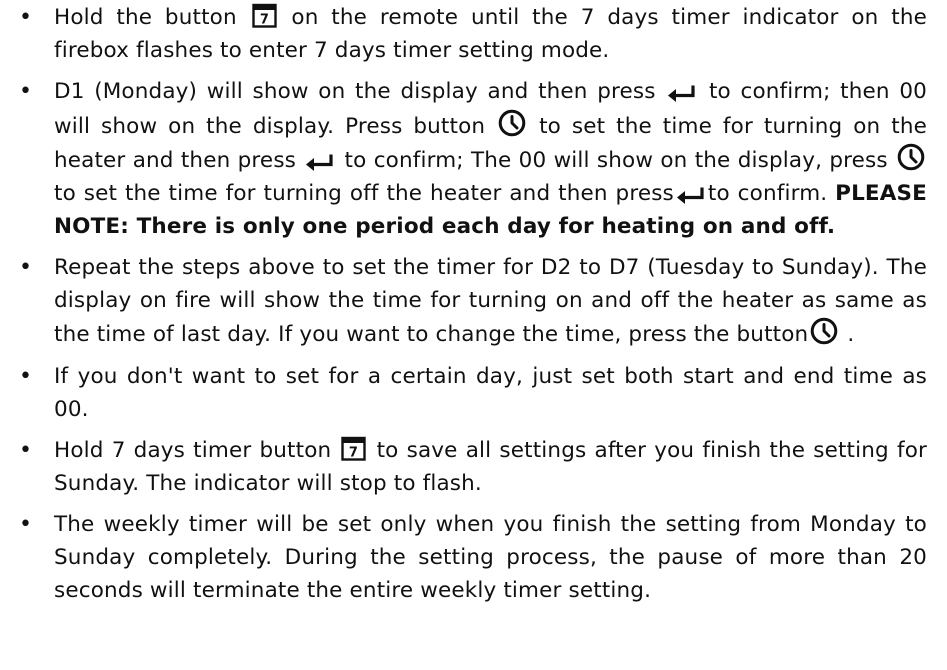  I want to click on instruction-text: Hold 7 days timer button, so click(197, 451).